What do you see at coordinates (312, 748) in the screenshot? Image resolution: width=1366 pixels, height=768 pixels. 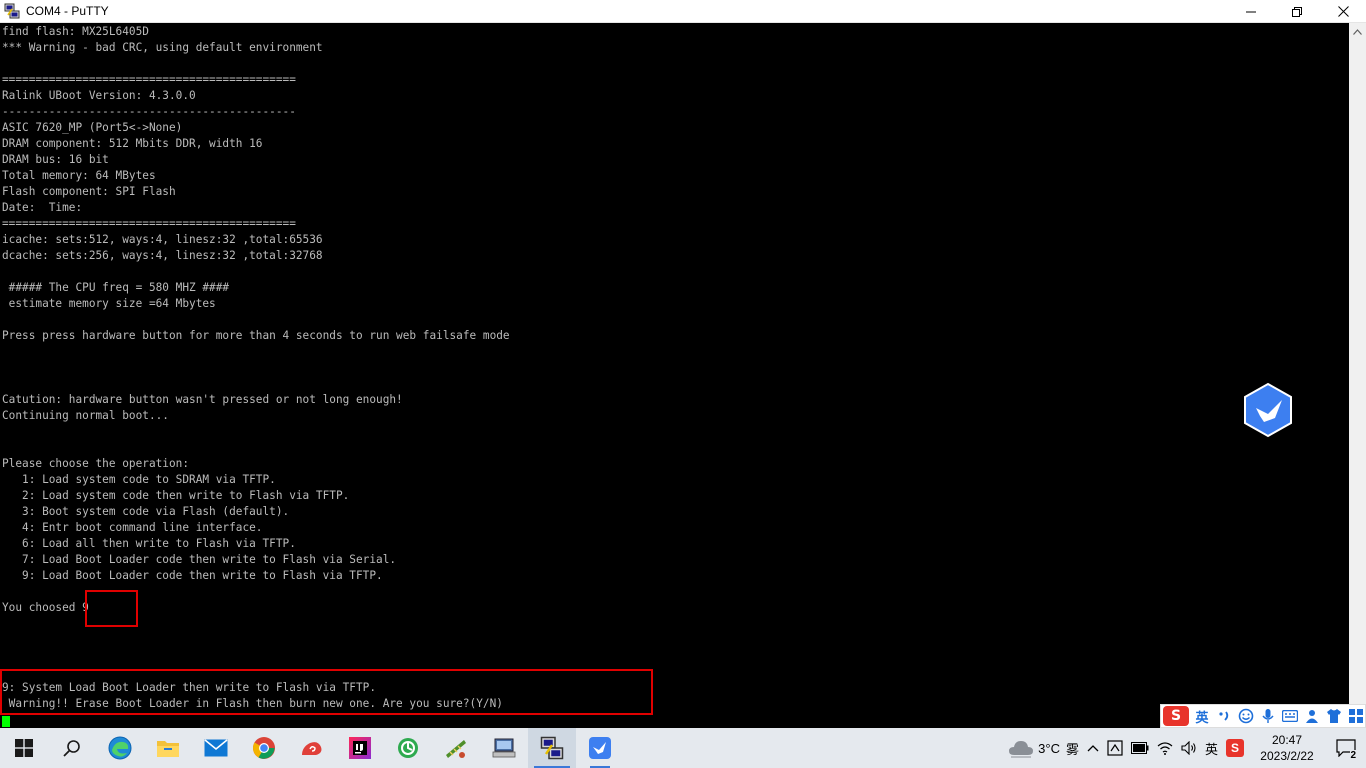 I see `snail-app-icon` at bounding box center [312, 748].